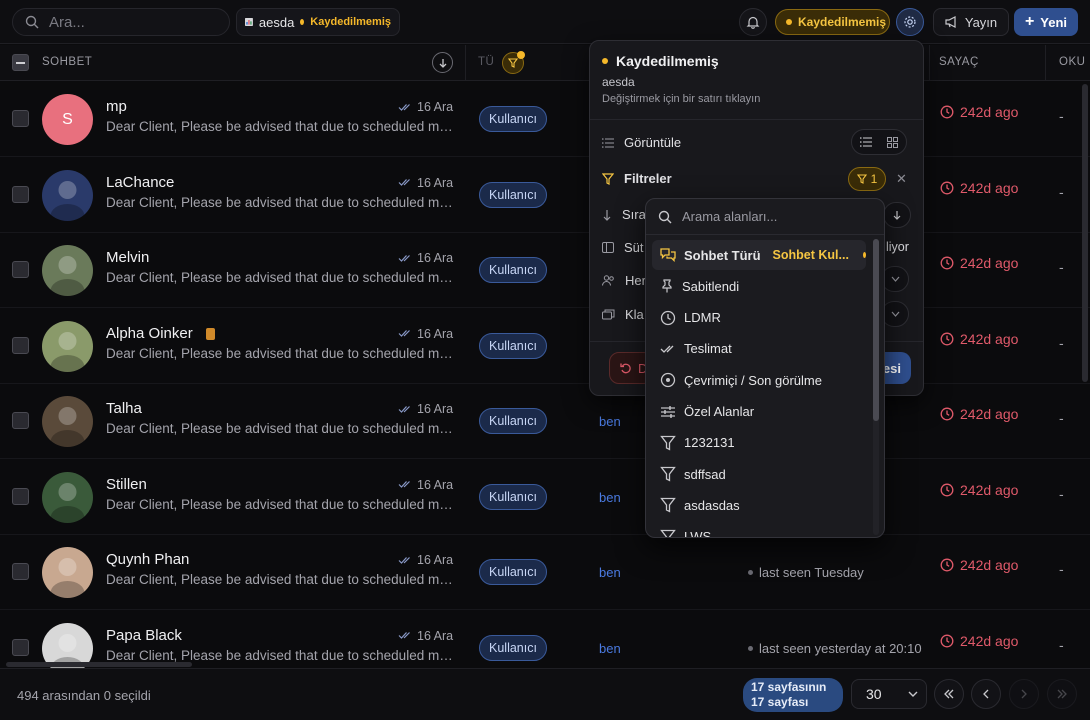 The image size is (1090, 720). I want to click on columns-label: Süt, so click(634, 247).